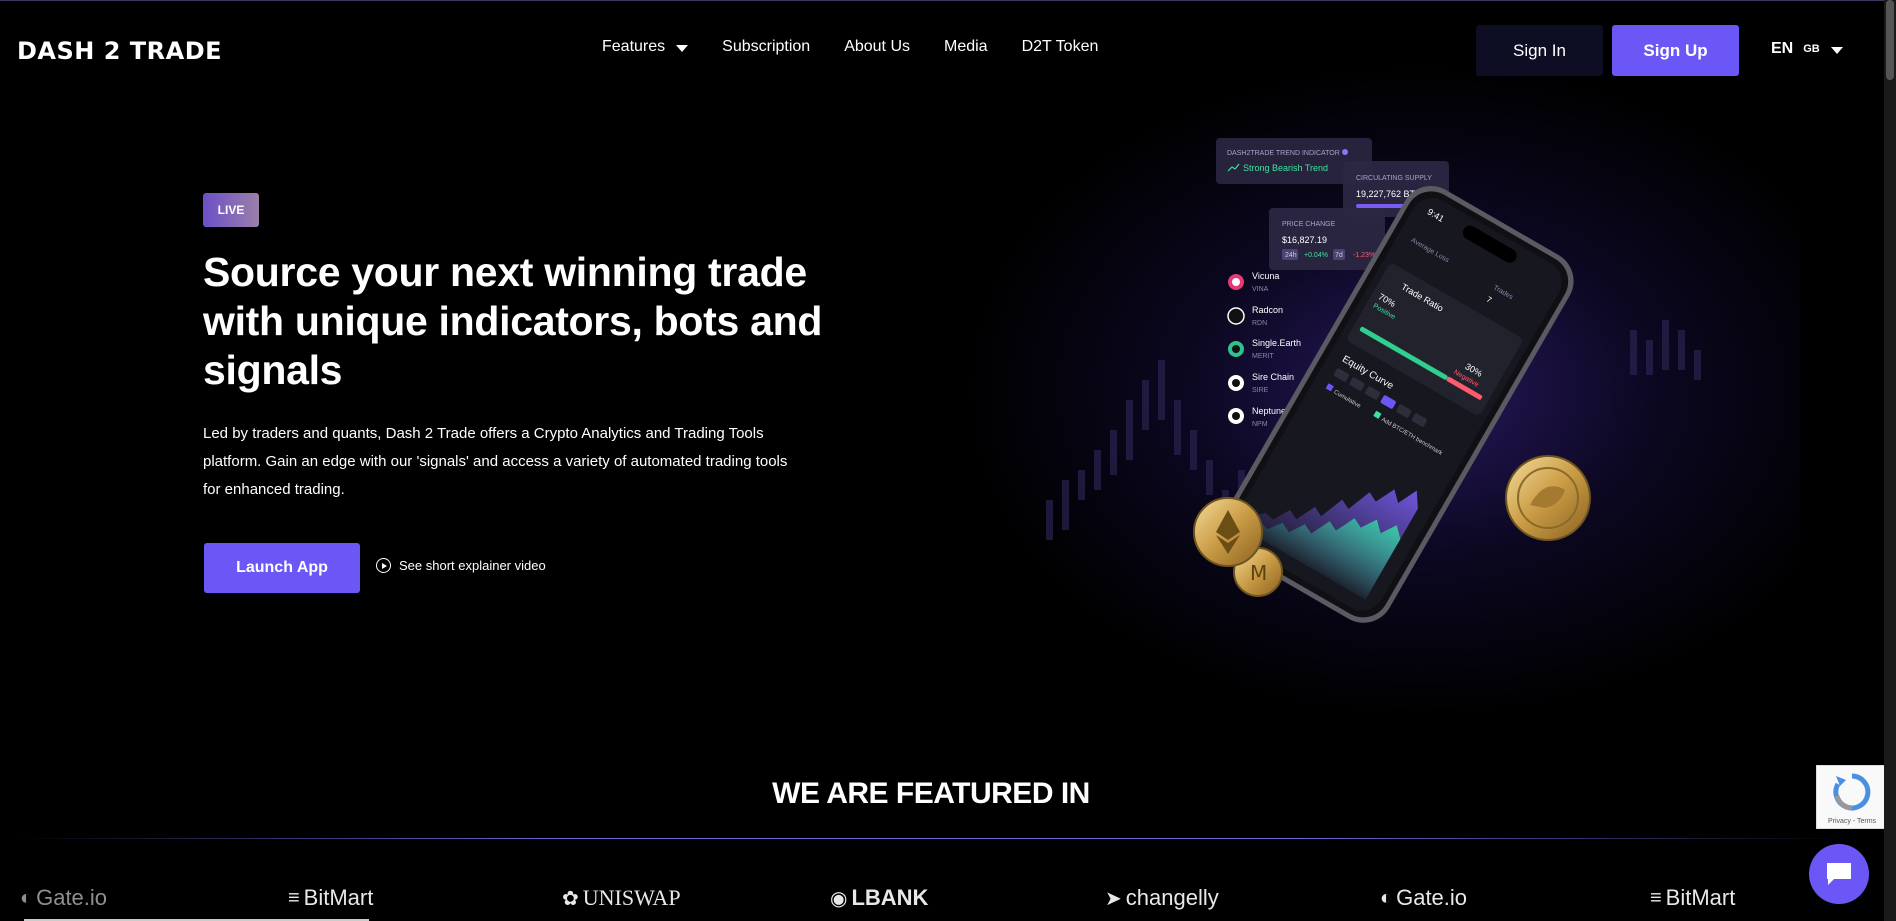 The width and height of the screenshot is (1896, 921). What do you see at coordinates (890, 897) in the screenshot?
I see `partner-name: LBANK` at bounding box center [890, 897].